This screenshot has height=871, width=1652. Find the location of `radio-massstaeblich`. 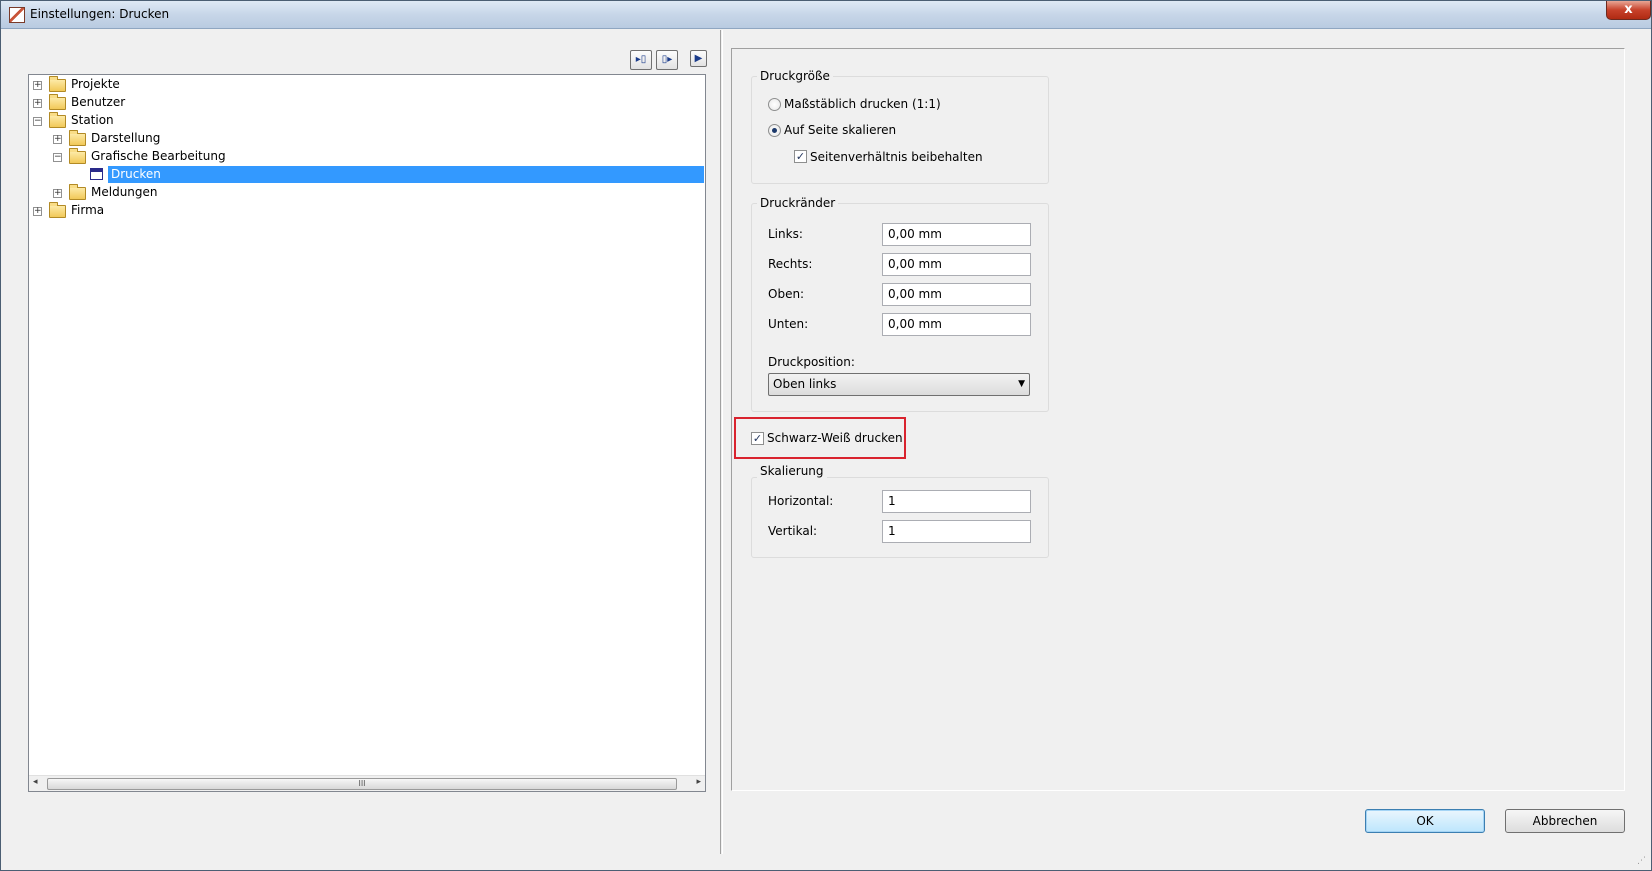

radio-massstaeblich is located at coordinates (774, 104).